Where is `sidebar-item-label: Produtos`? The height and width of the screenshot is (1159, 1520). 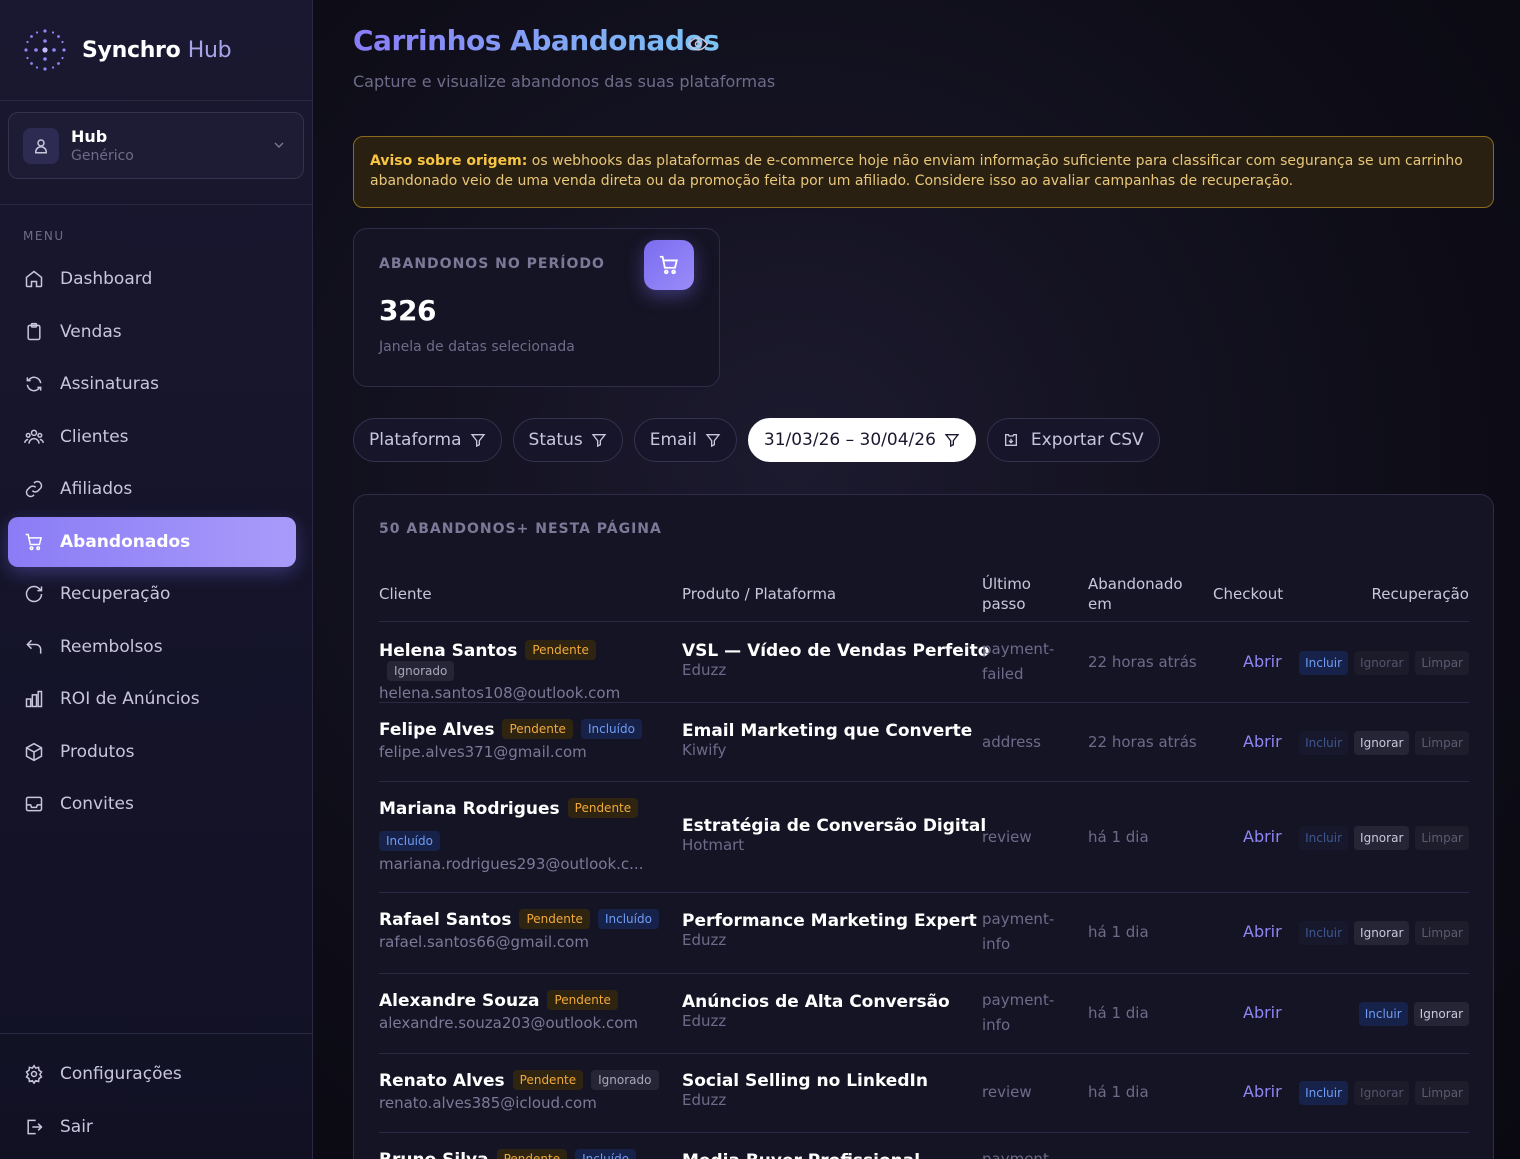 sidebar-item-label: Produtos is located at coordinates (97, 751).